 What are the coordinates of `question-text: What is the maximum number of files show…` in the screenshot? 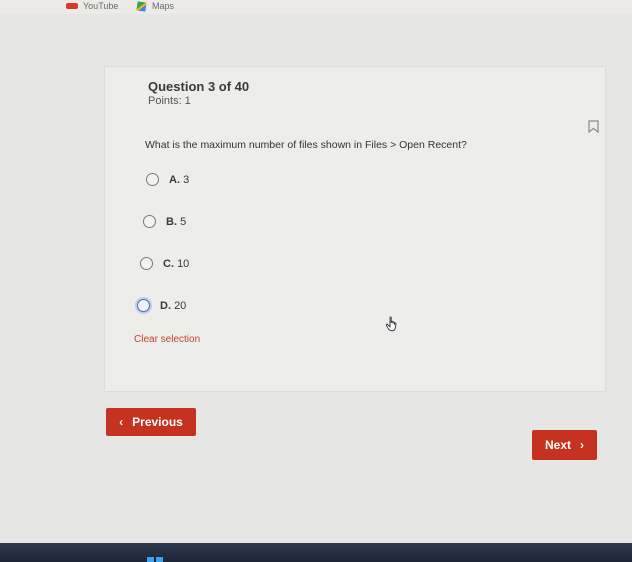 It's located at (306, 145).